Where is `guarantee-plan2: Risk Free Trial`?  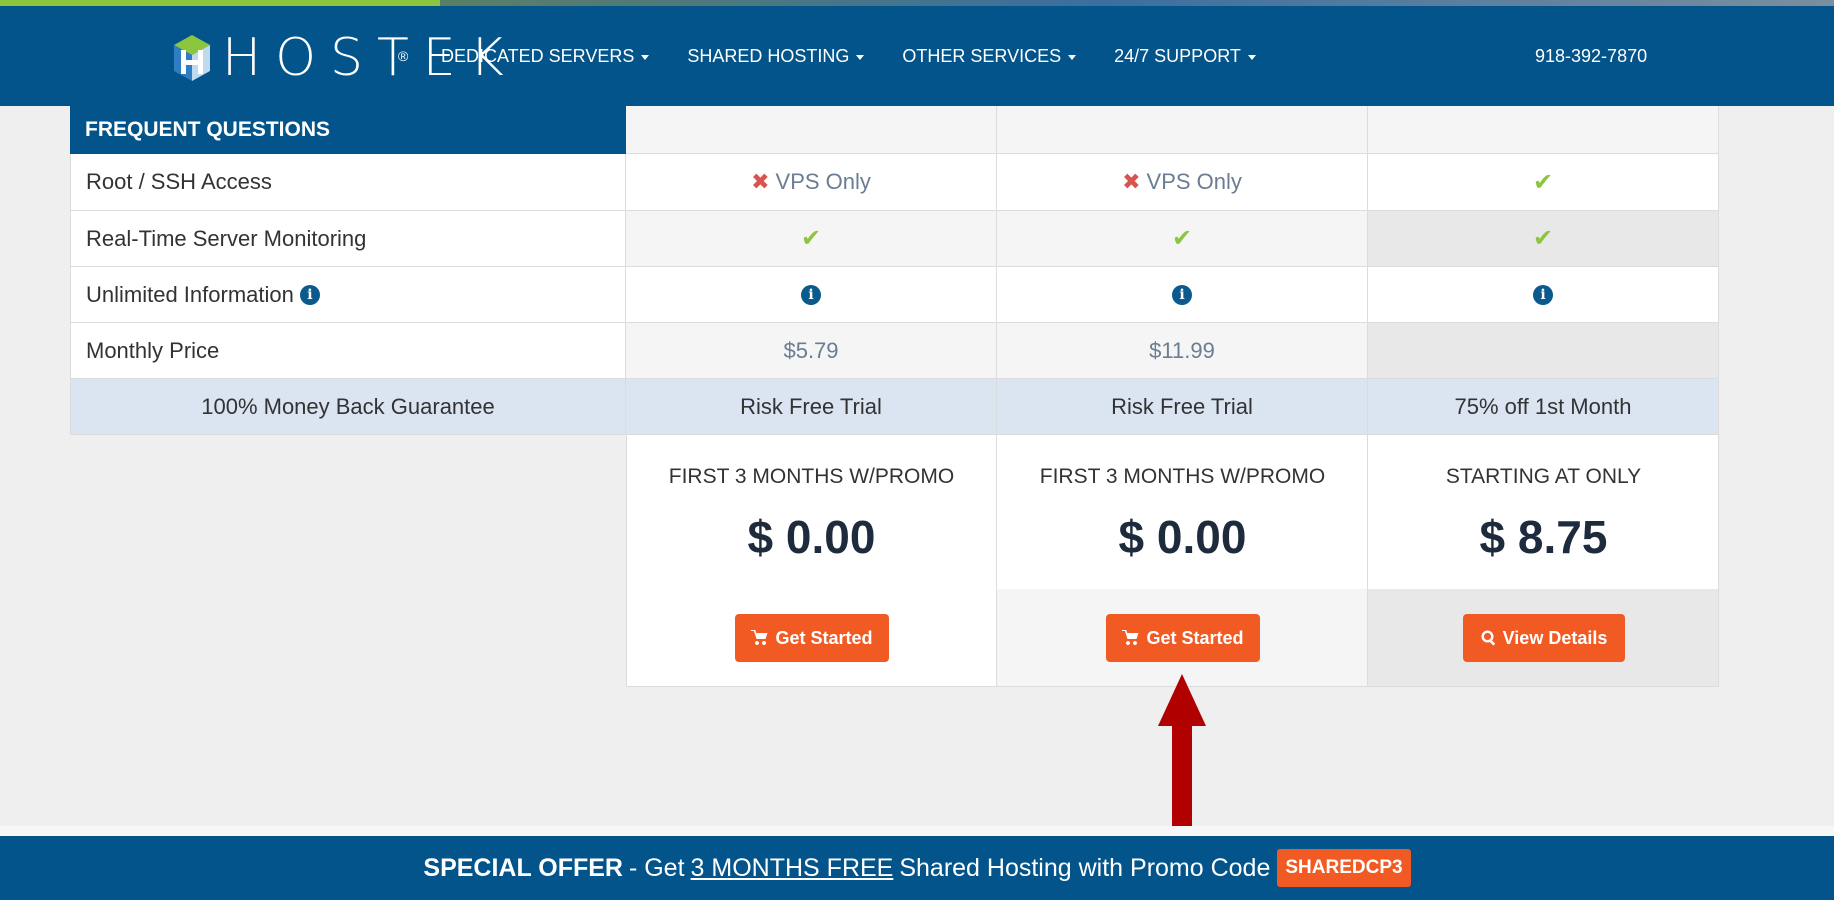 guarantee-plan2: Risk Free Trial is located at coordinates (1182, 407).